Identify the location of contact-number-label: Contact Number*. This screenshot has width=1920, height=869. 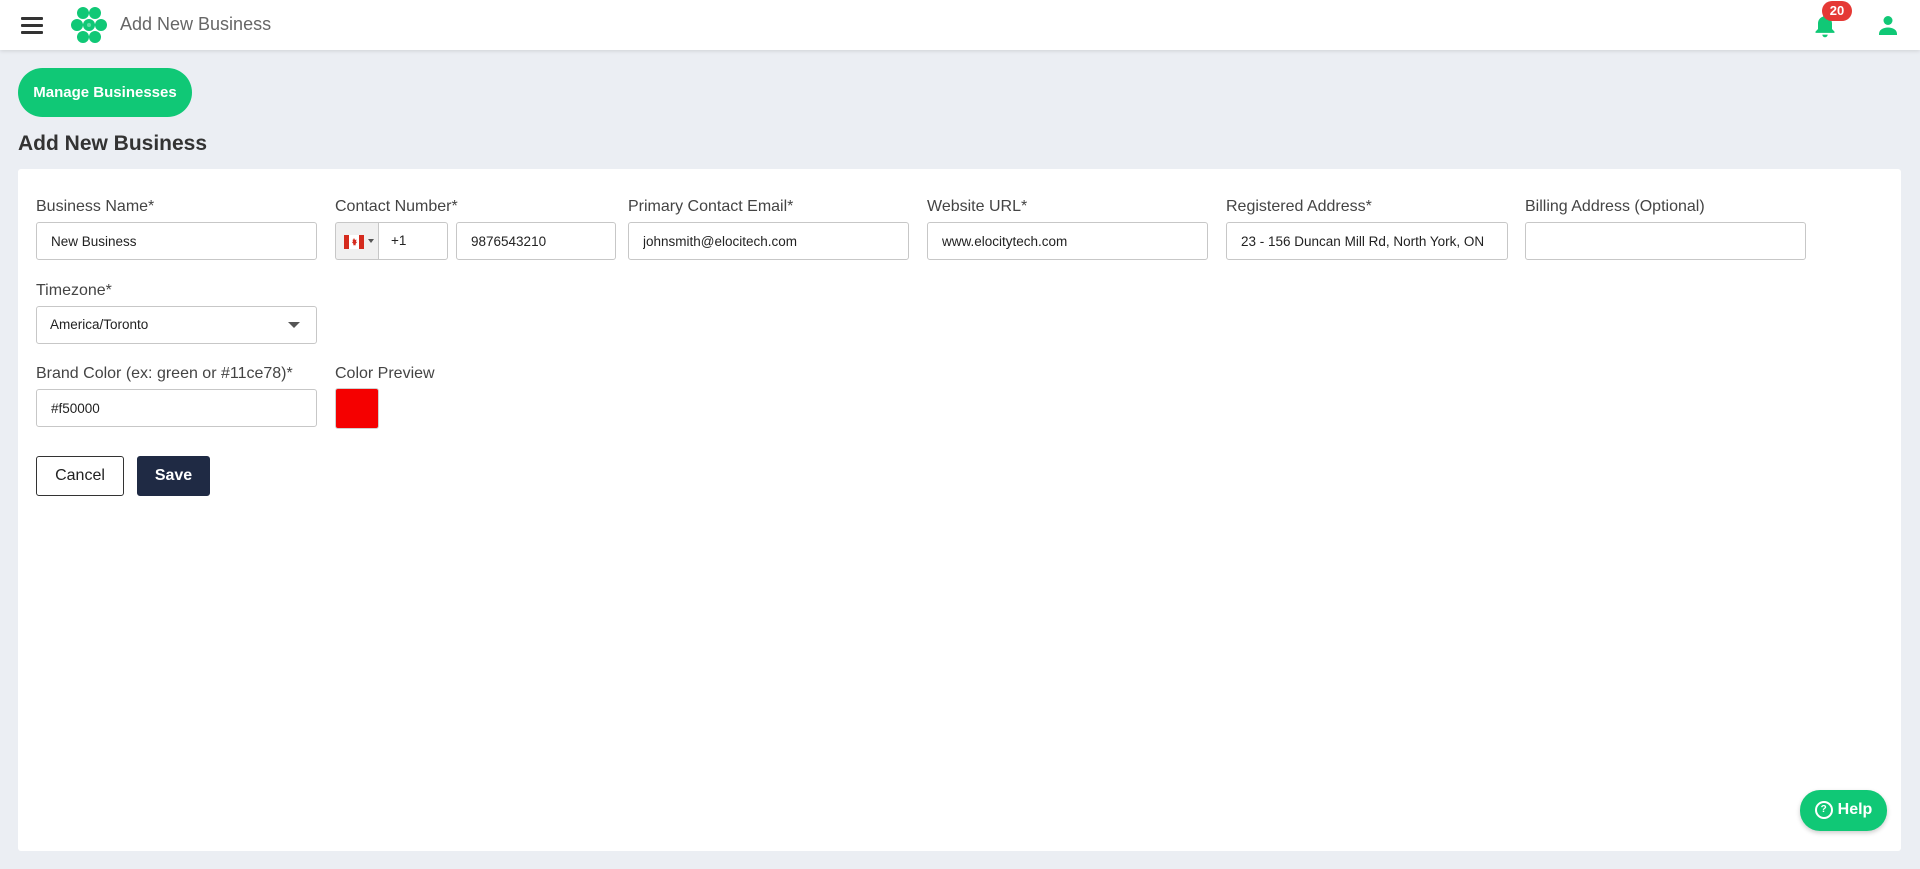
(396, 206).